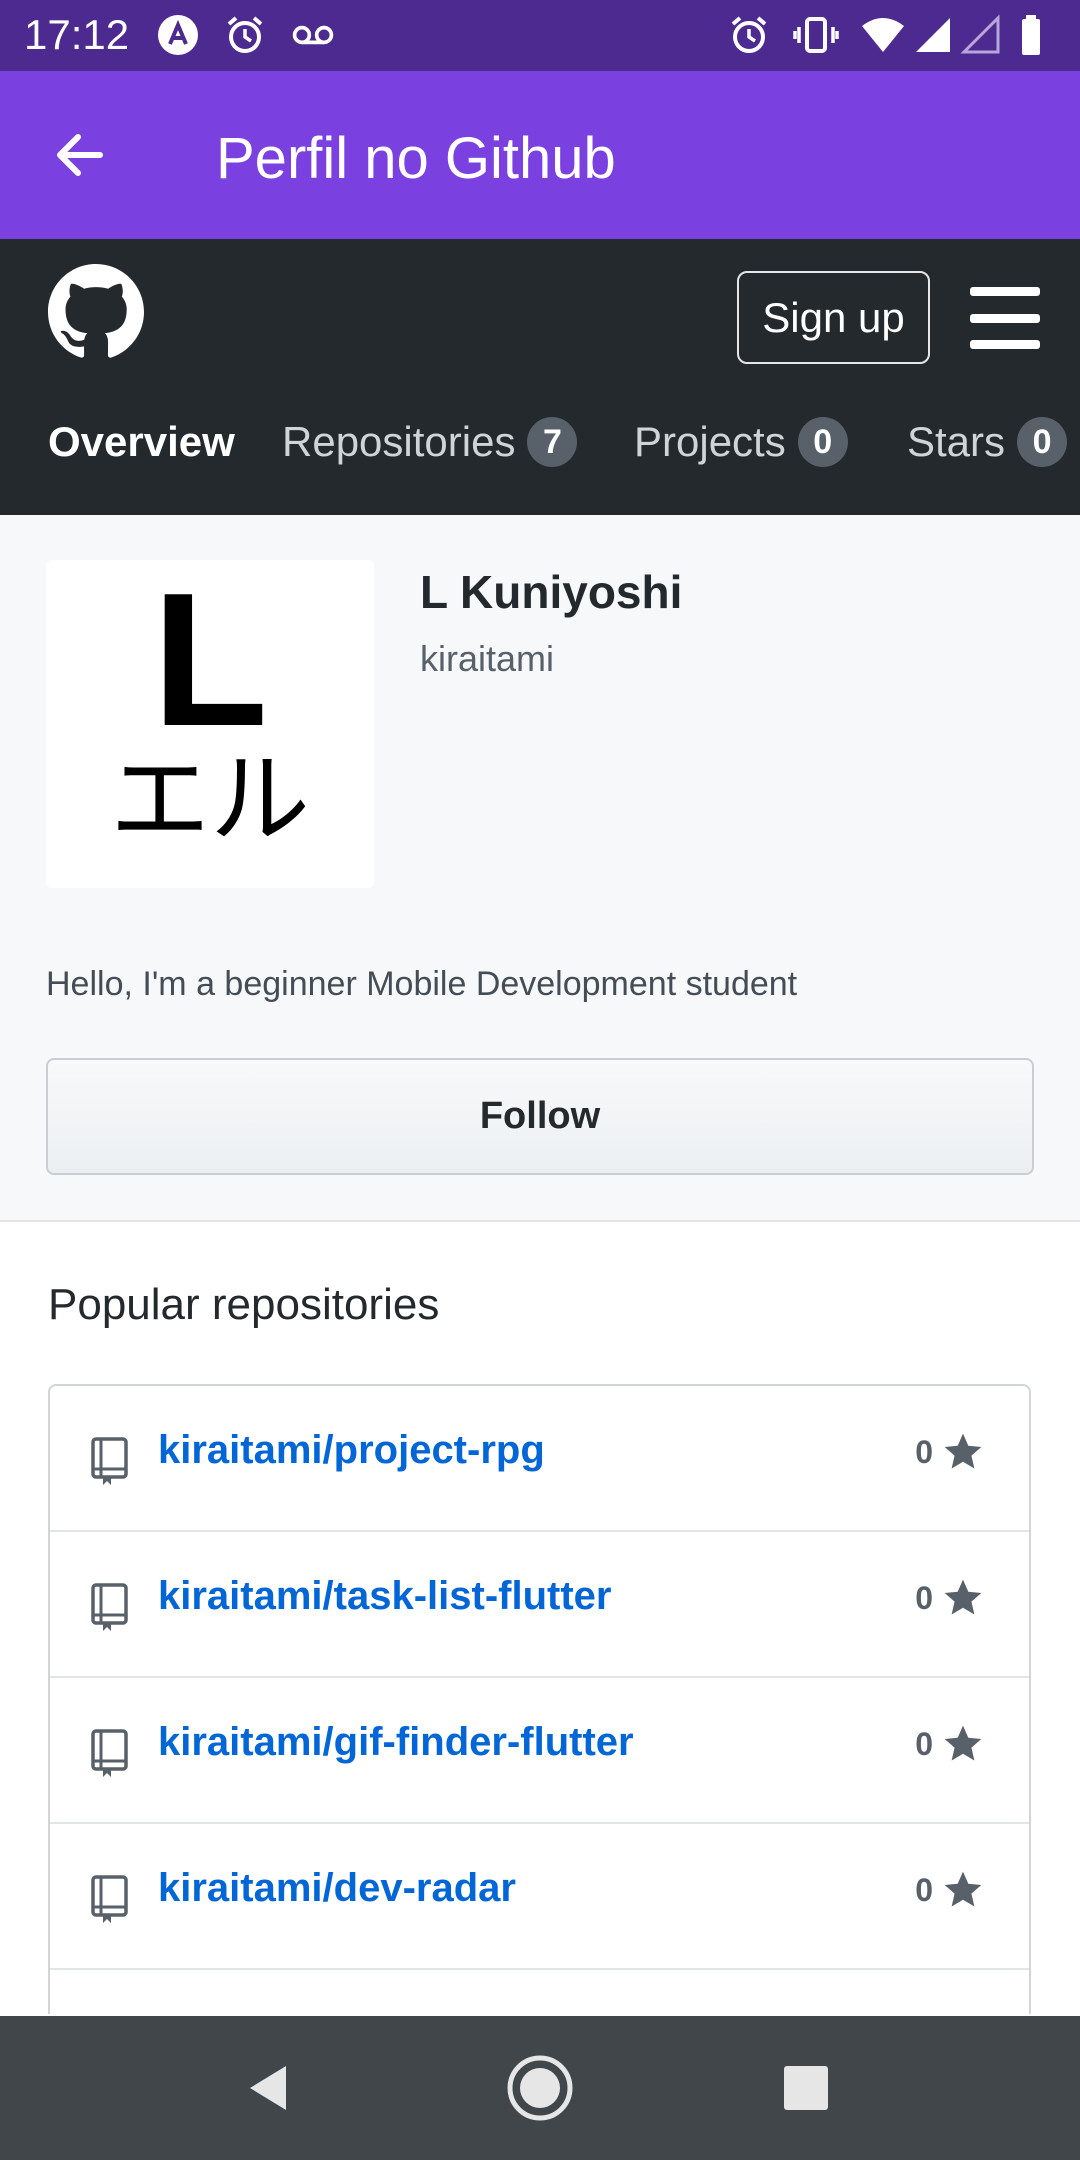 The width and height of the screenshot is (1080, 2160). I want to click on sign-up-button: Sign up, so click(833, 317).